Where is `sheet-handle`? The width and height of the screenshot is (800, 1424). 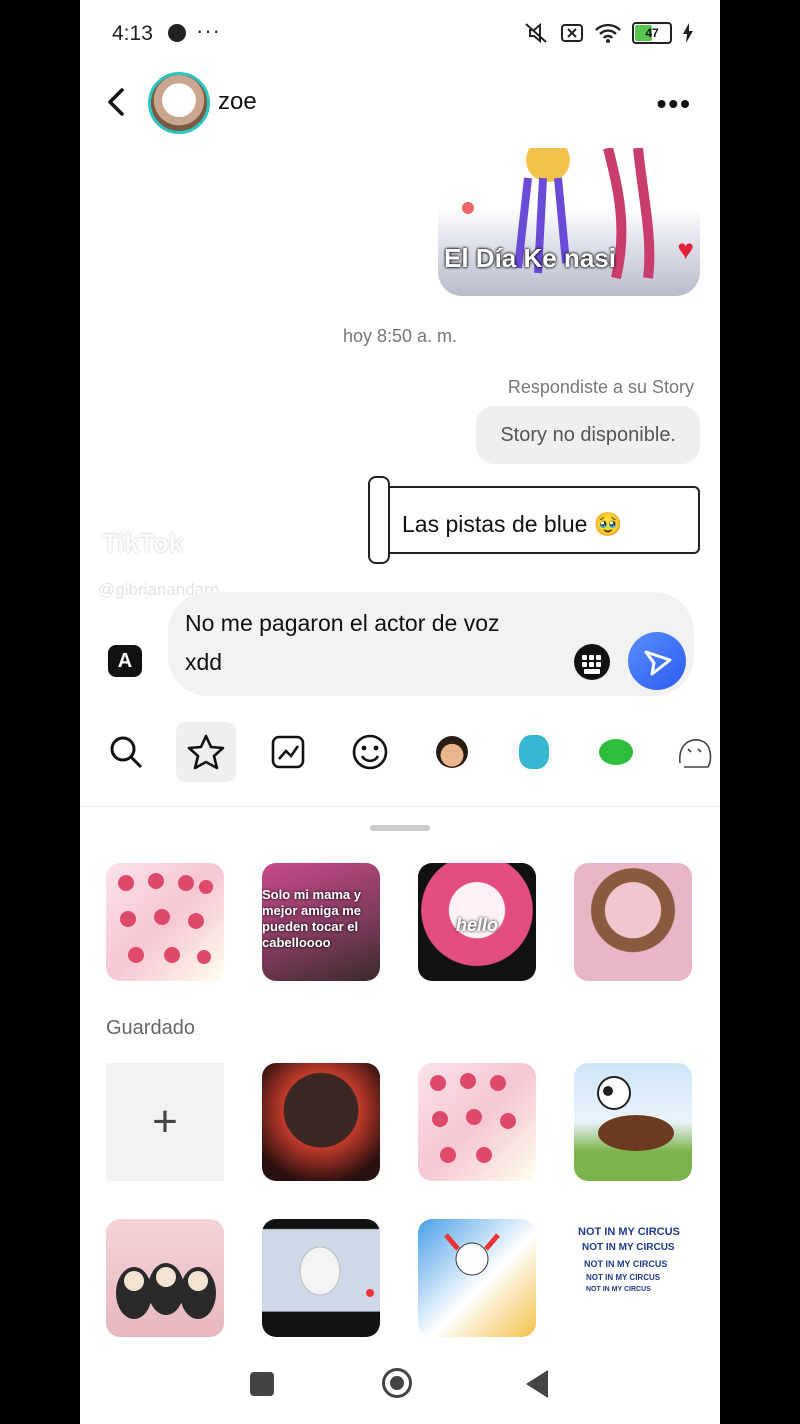 sheet-handle is located at coordinates (400, 828).